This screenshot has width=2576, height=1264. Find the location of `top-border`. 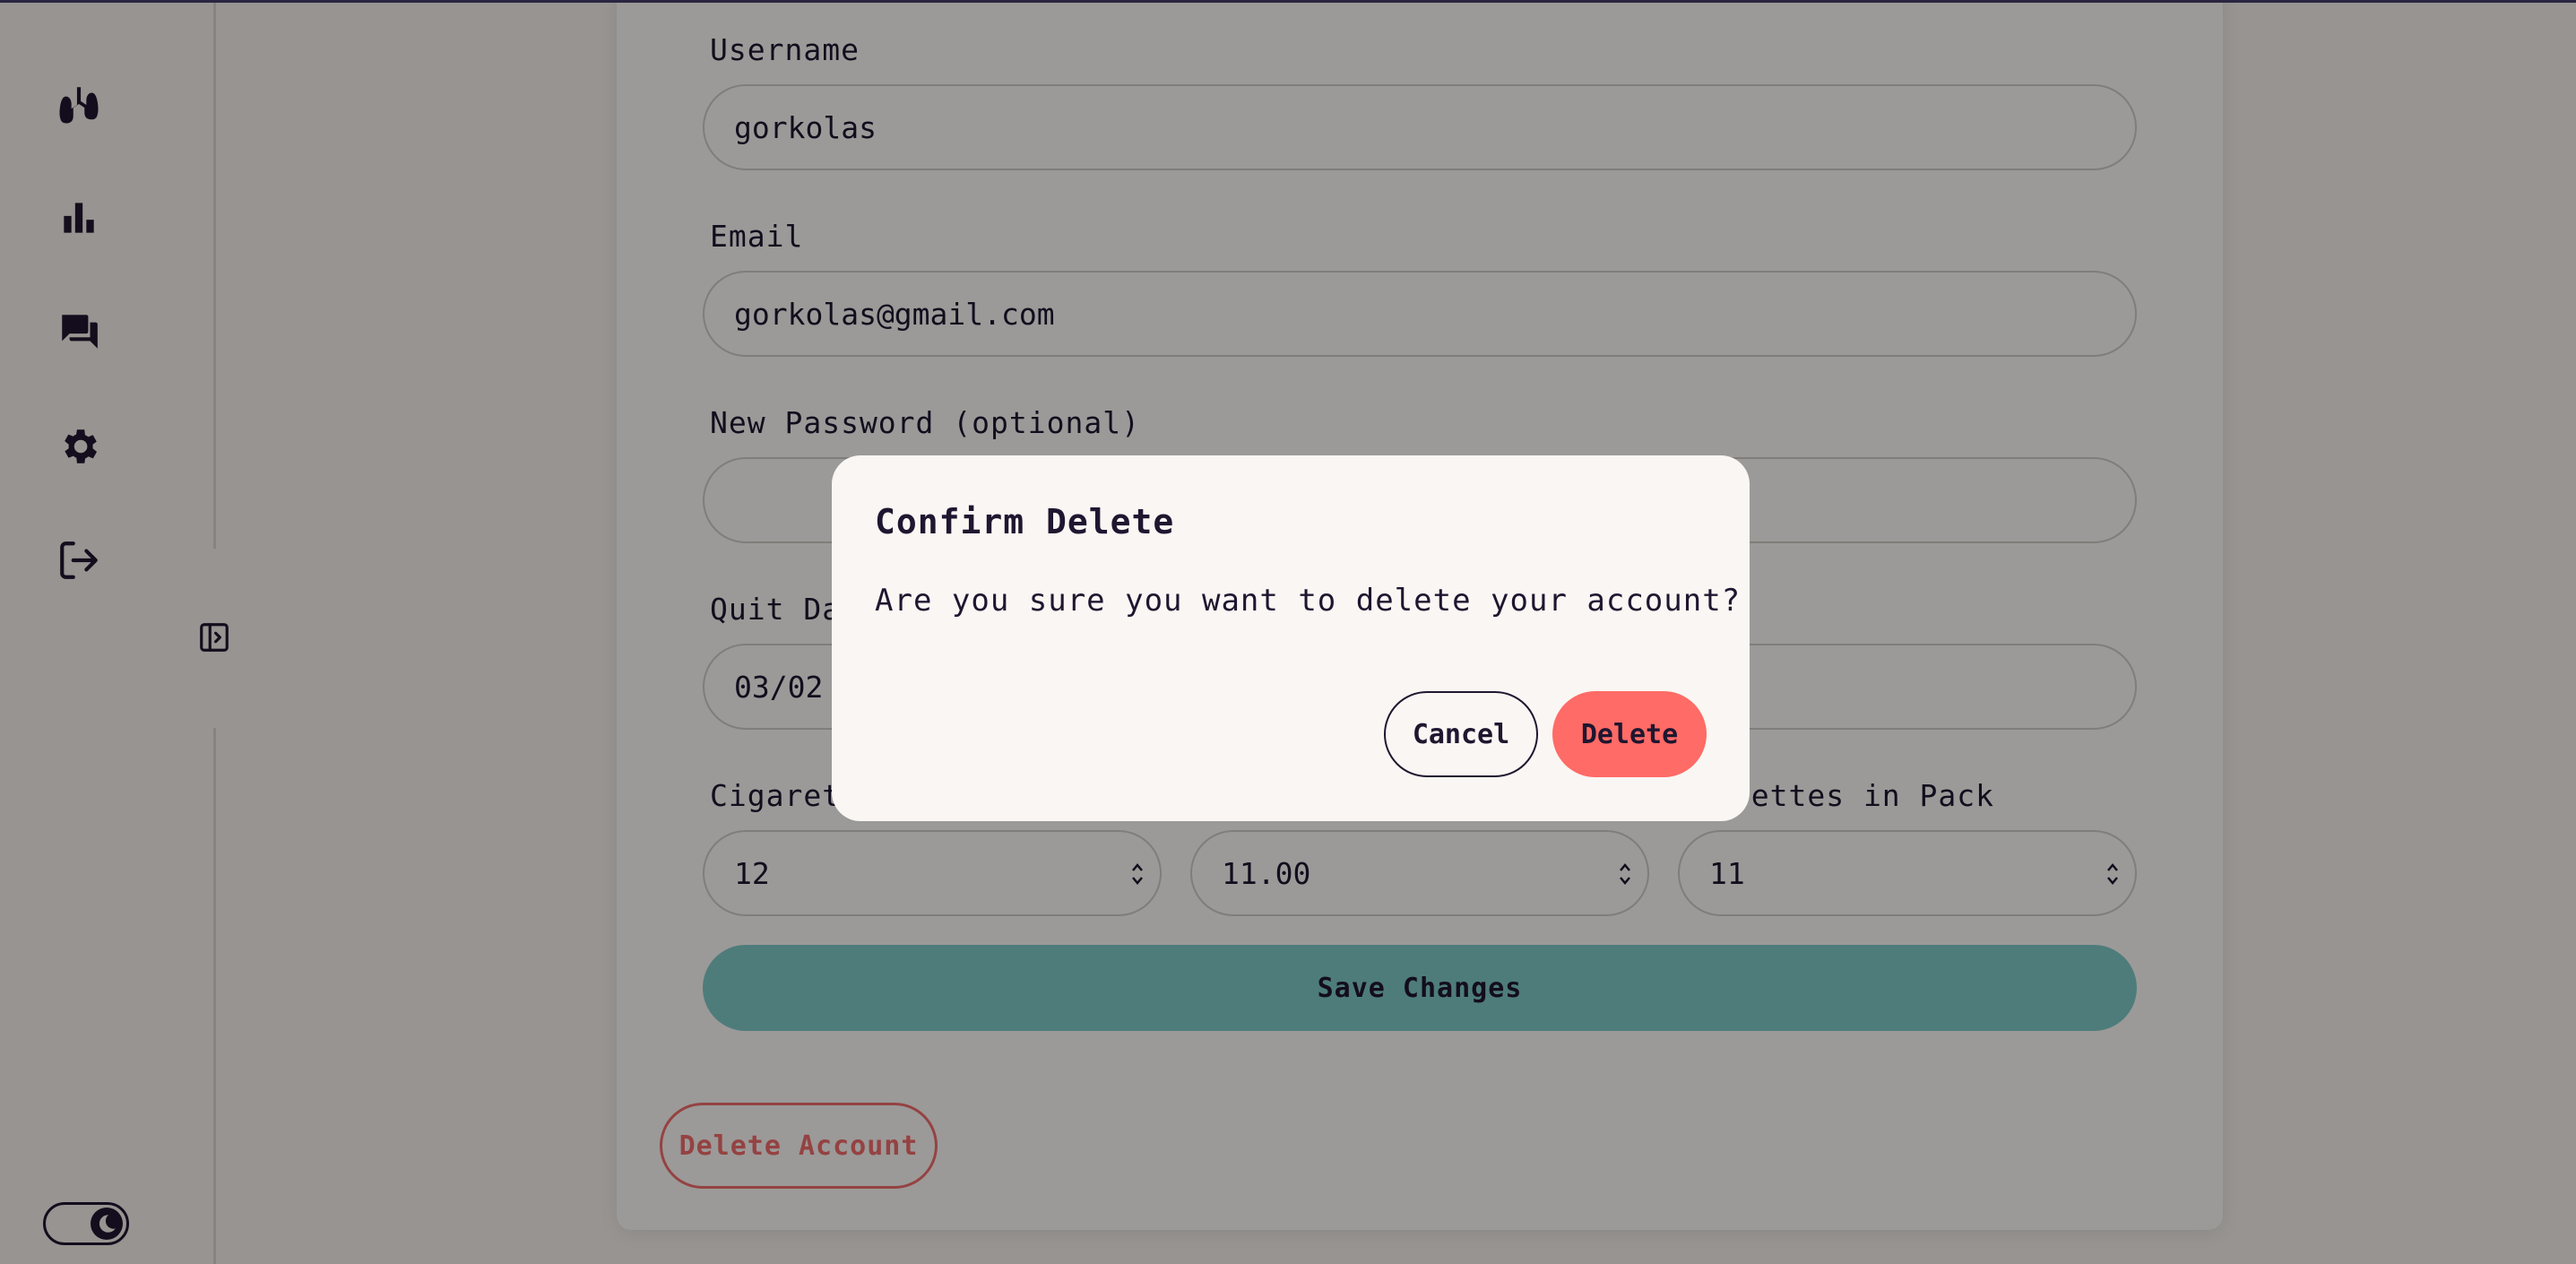

top-border is located at coordinates (1288, 1).